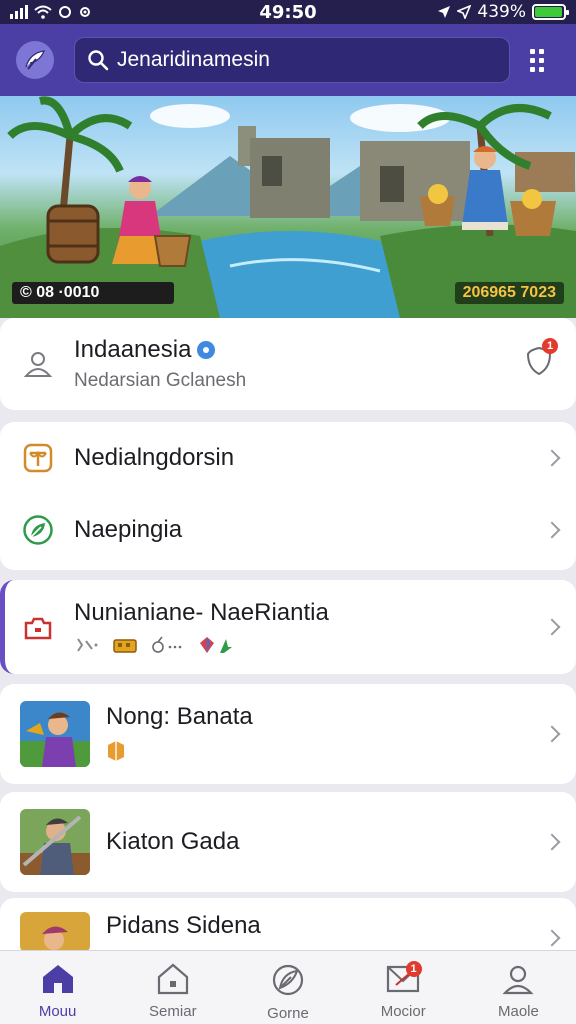 The height and width of the screenshot is (1024, 576). What do you see at coordinates (288, 980) in the screenshot?
I see `compass-icon` at bounding box center [288, 980].